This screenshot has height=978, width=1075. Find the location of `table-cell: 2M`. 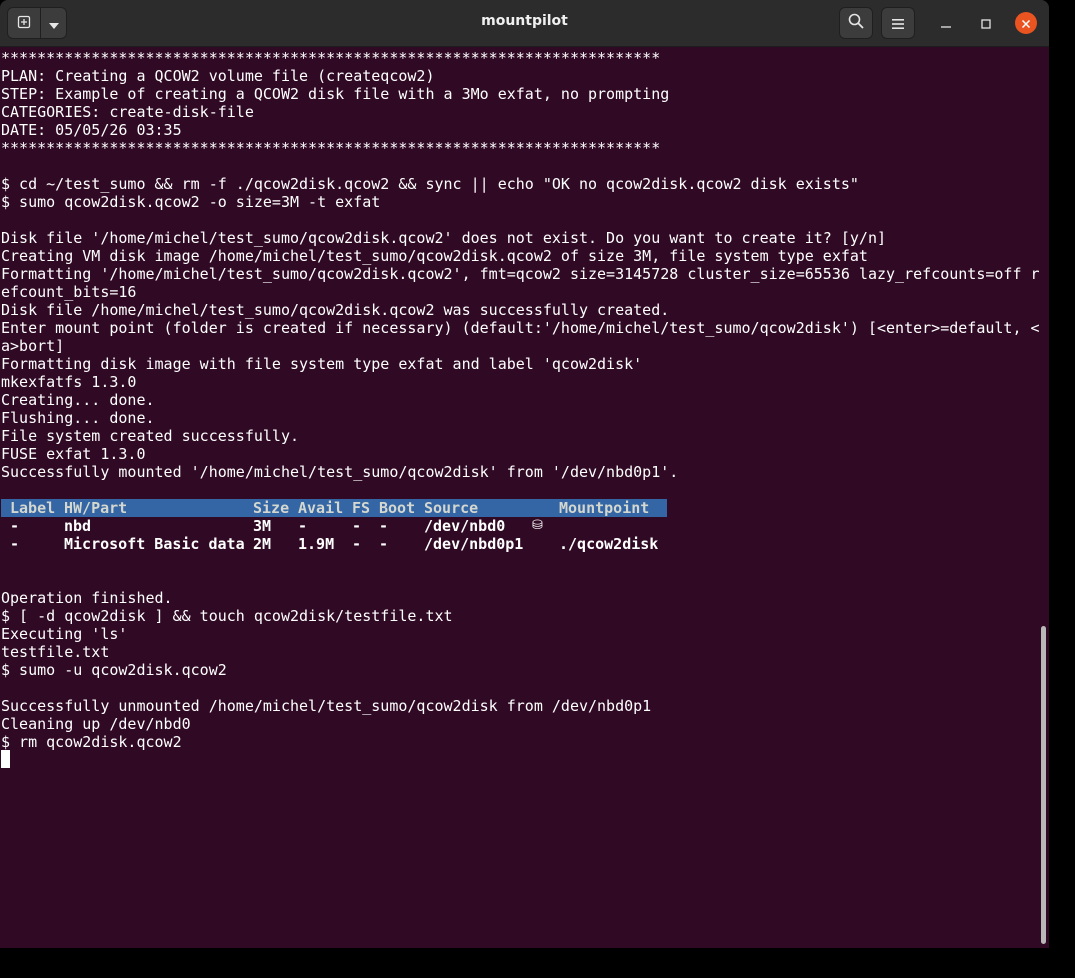

table-cell: 2M is located at coordinates (262, 544).